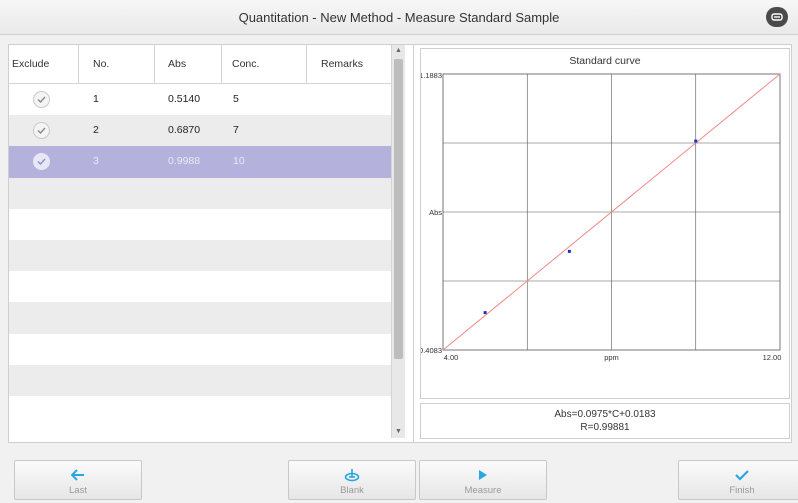  Describe the element at coordinates (431, 75) in the screenshot. I see `y-tick-label: 1.1883` at that location.